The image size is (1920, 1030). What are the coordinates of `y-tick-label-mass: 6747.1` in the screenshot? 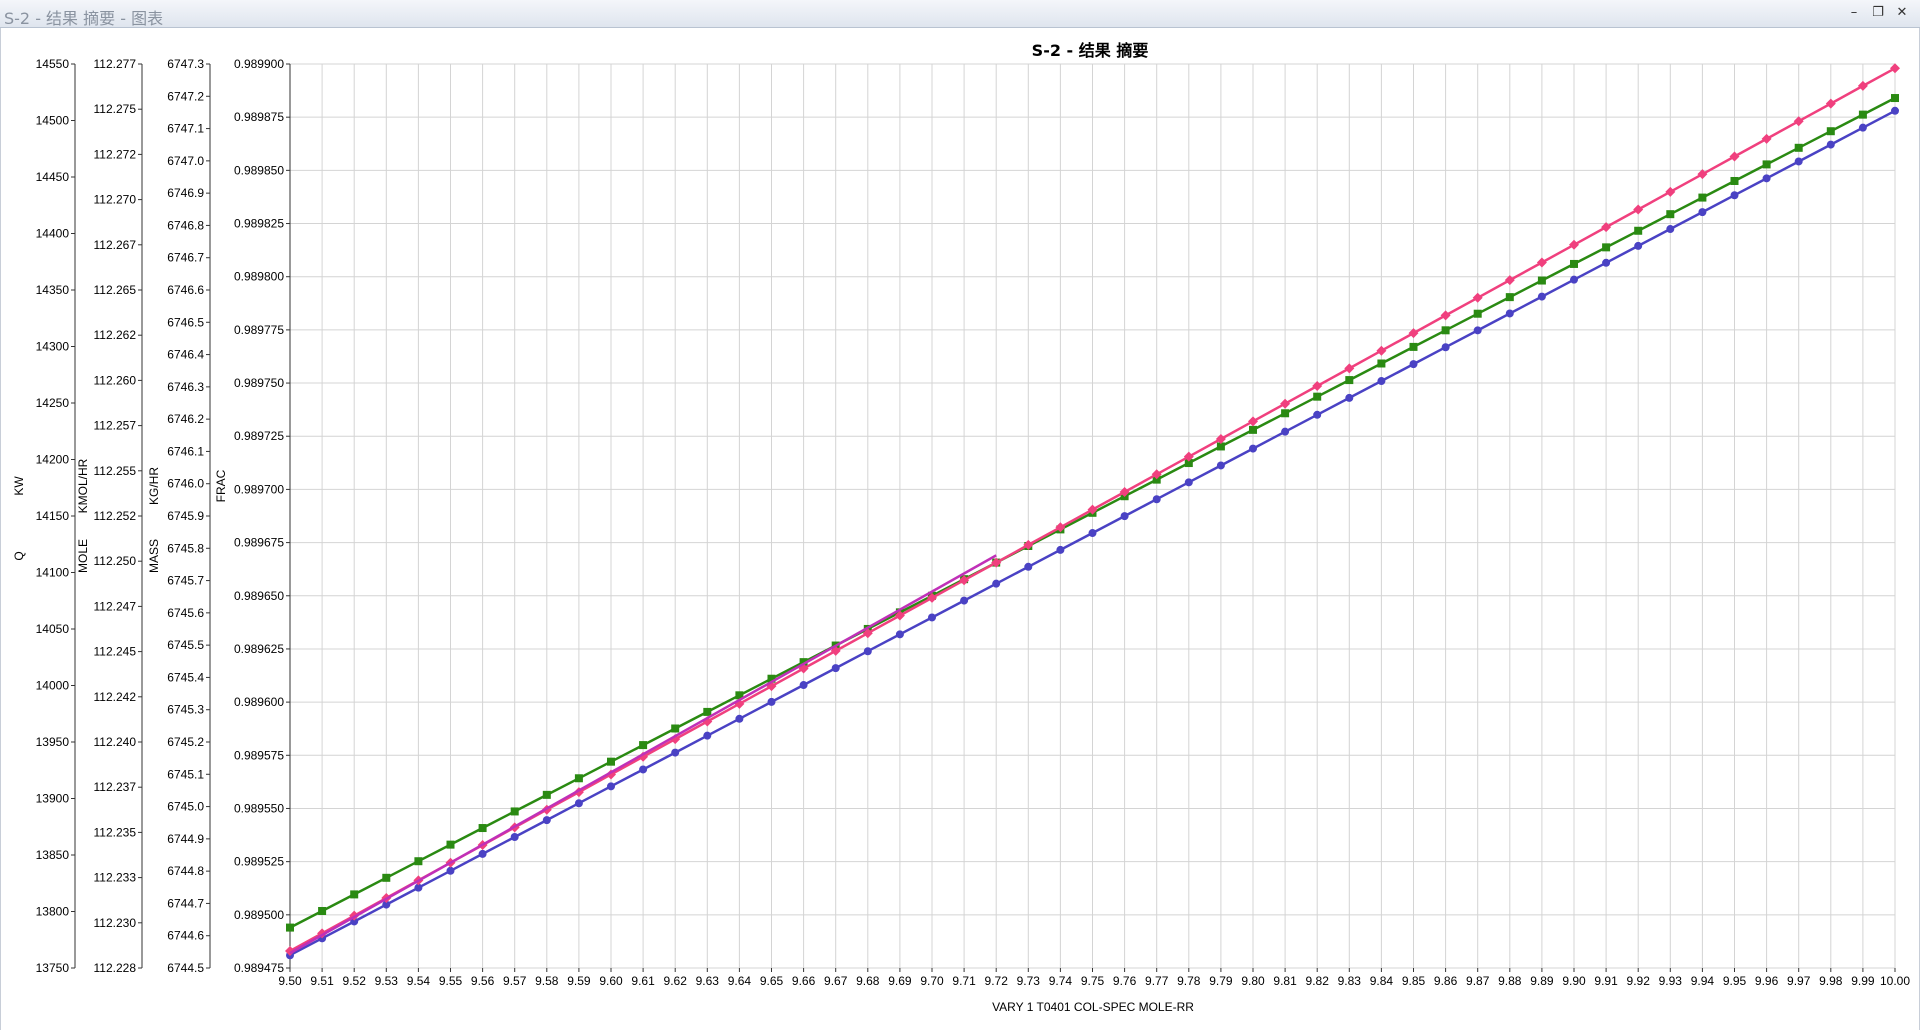 It's located at (185, 129).